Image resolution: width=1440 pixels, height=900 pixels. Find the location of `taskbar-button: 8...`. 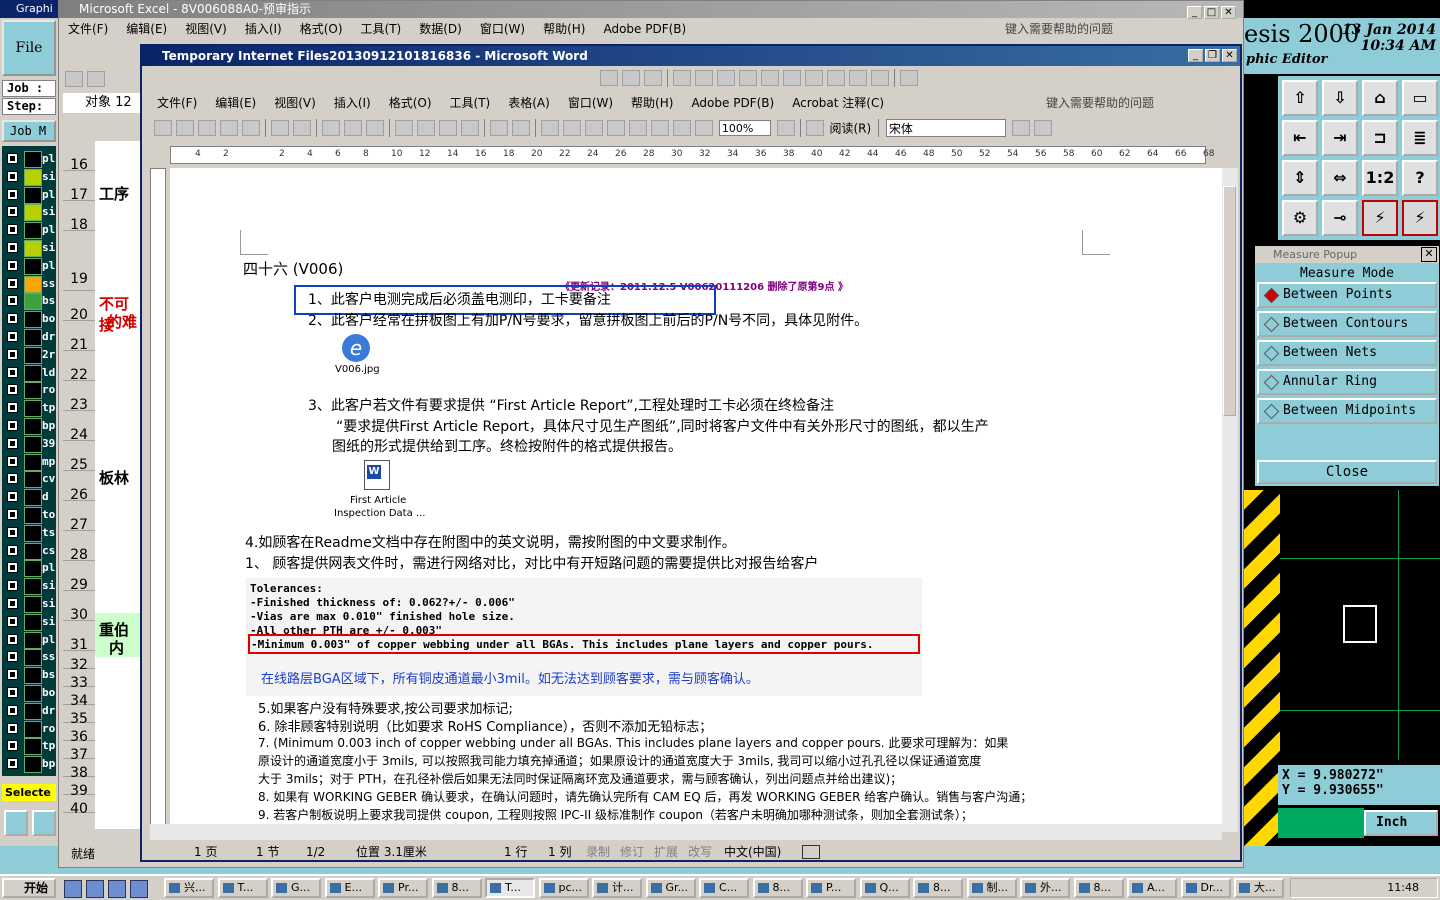

taskbar-button: 8... is located at coordinates (456, 888).